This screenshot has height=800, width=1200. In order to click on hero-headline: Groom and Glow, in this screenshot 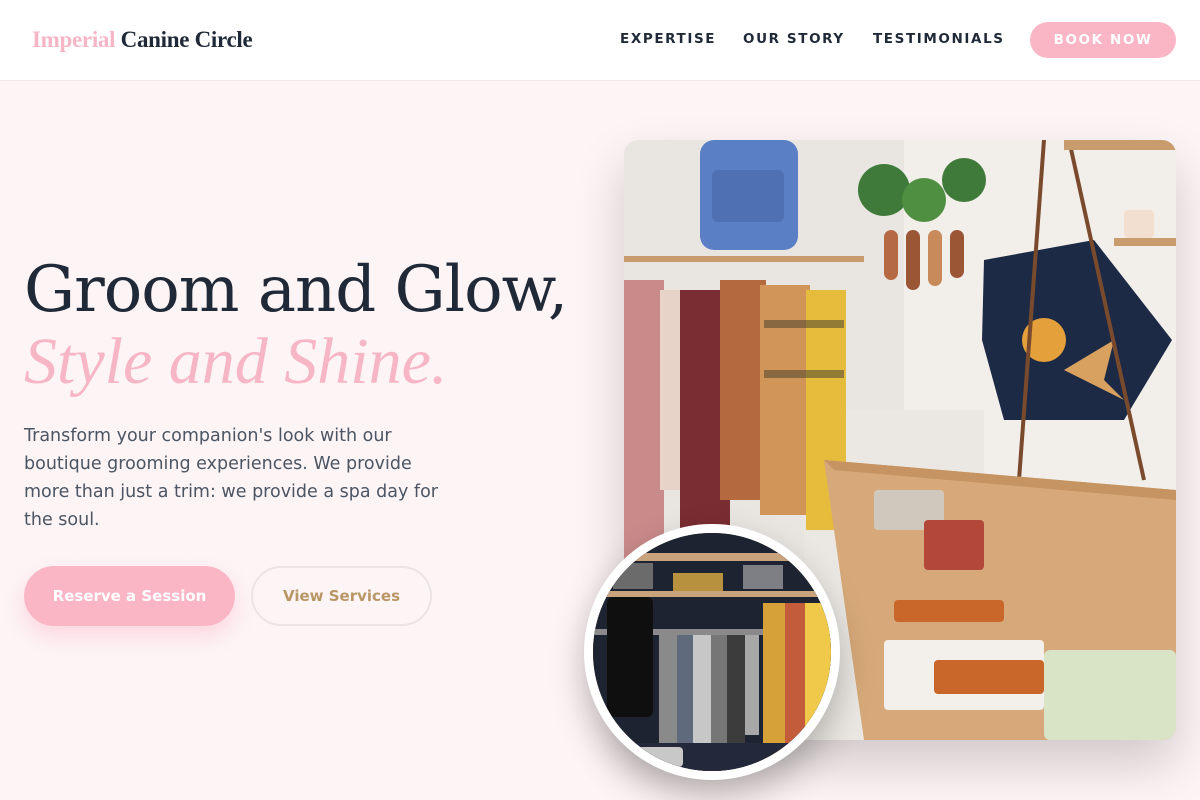, I will do `click(296, 290)`.